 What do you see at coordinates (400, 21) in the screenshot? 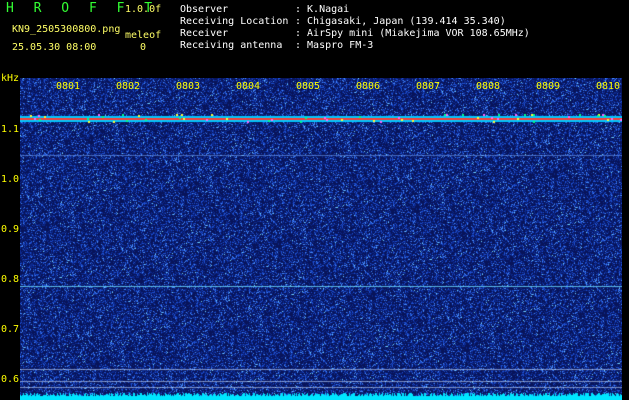
I see `info-value-location: : Chigasaki, Japan (139.414 35.340)` at bounding box center [400, 21].